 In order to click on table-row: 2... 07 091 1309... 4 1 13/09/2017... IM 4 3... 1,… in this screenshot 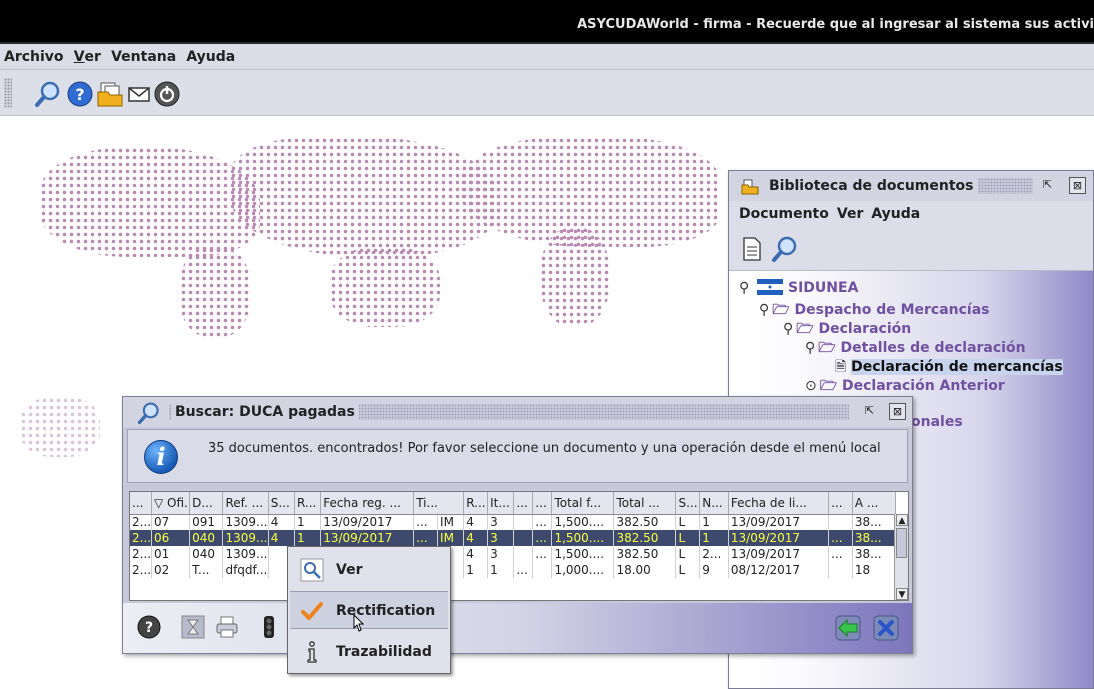, I will do `click(513, 522)`.